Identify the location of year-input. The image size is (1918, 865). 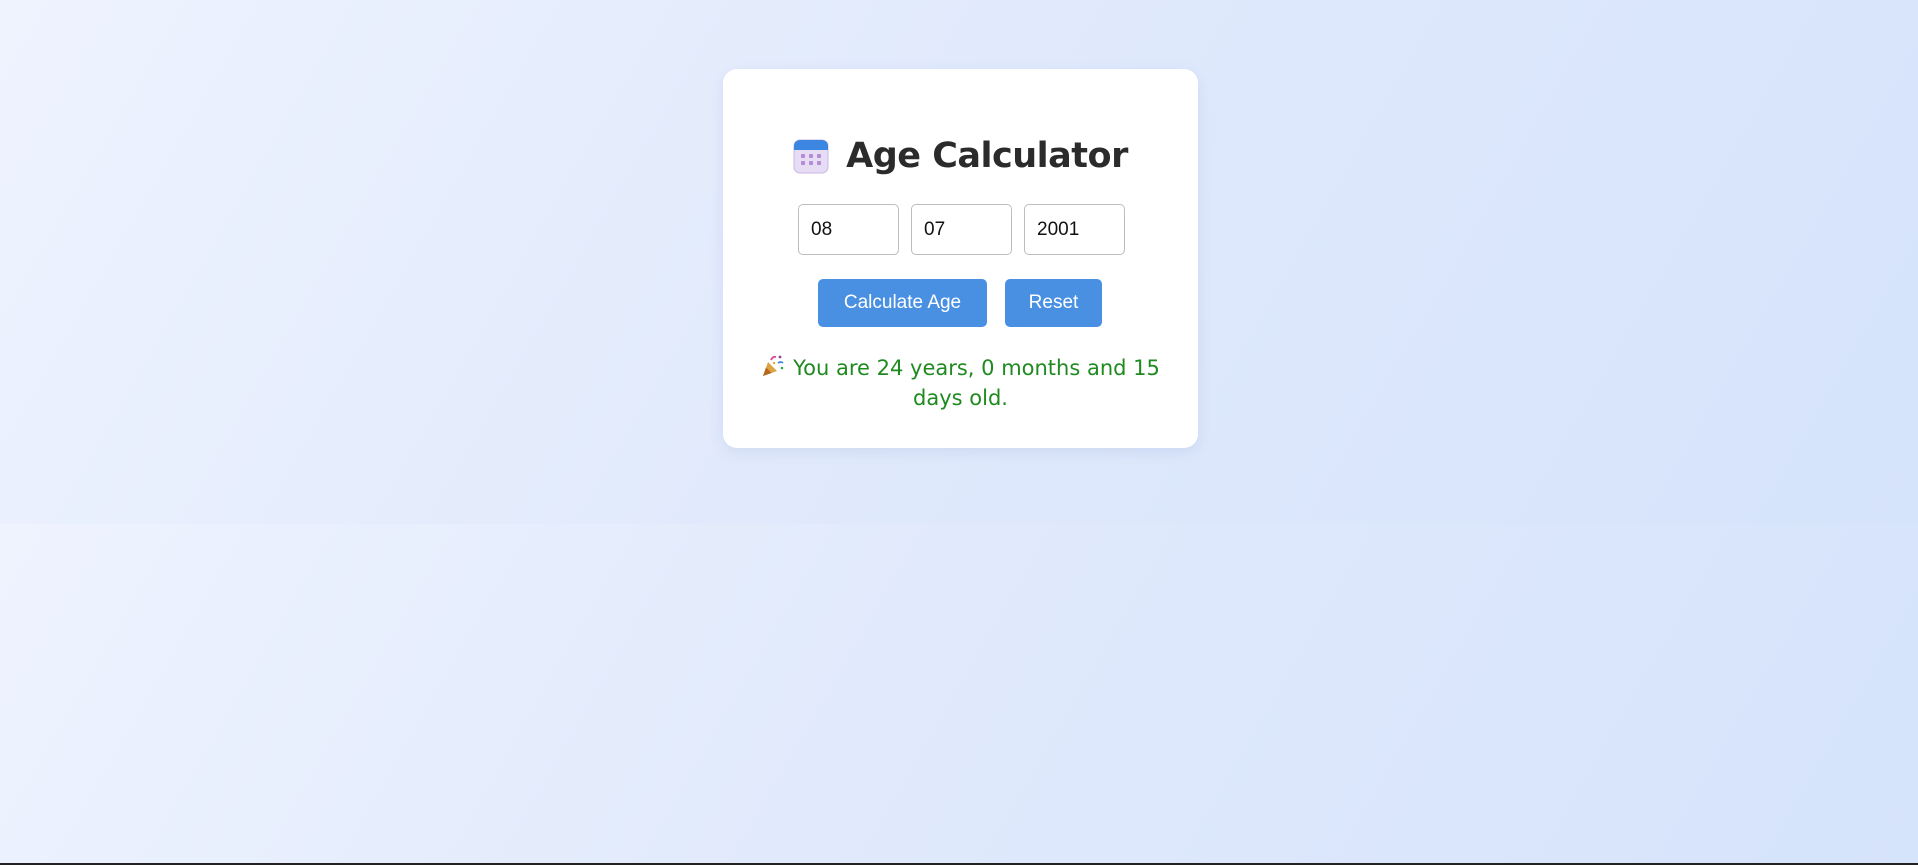
(1074, 229).